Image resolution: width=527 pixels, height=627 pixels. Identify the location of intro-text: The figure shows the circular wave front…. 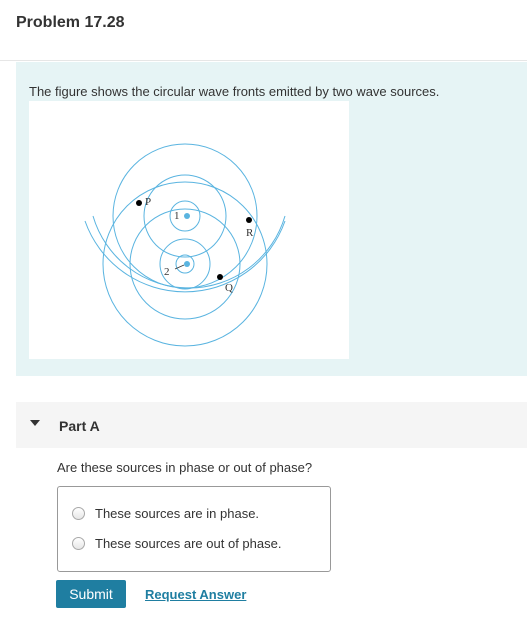
(234, 91).